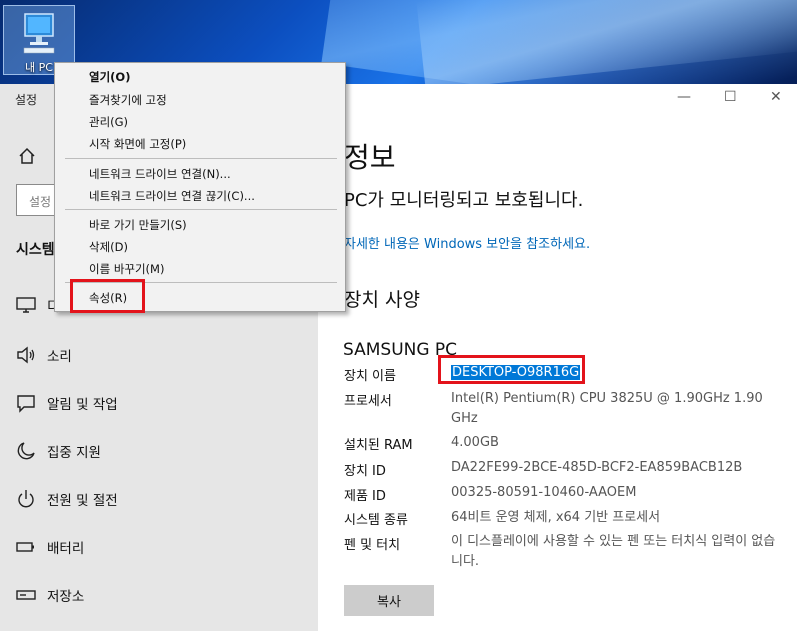 The width and height of the screenshot is (797, 631). What do you see at coordinates (26, 499) in the screenshot?
I see `power-icon` at bounding box center [26, 499].